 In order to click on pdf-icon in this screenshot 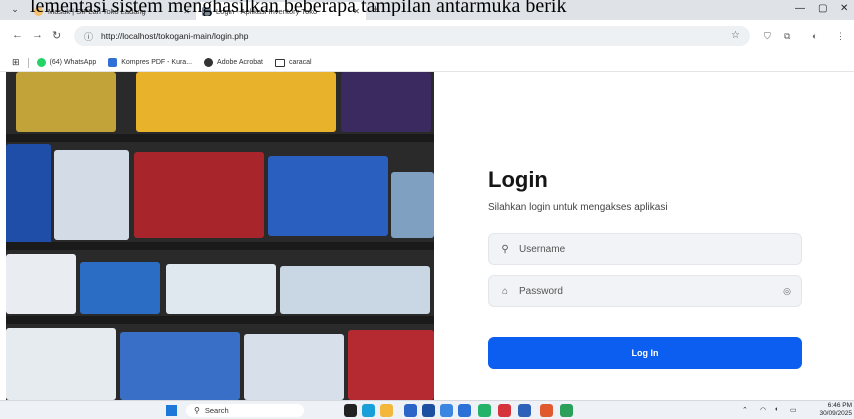, I will do `click(113, 62)`.